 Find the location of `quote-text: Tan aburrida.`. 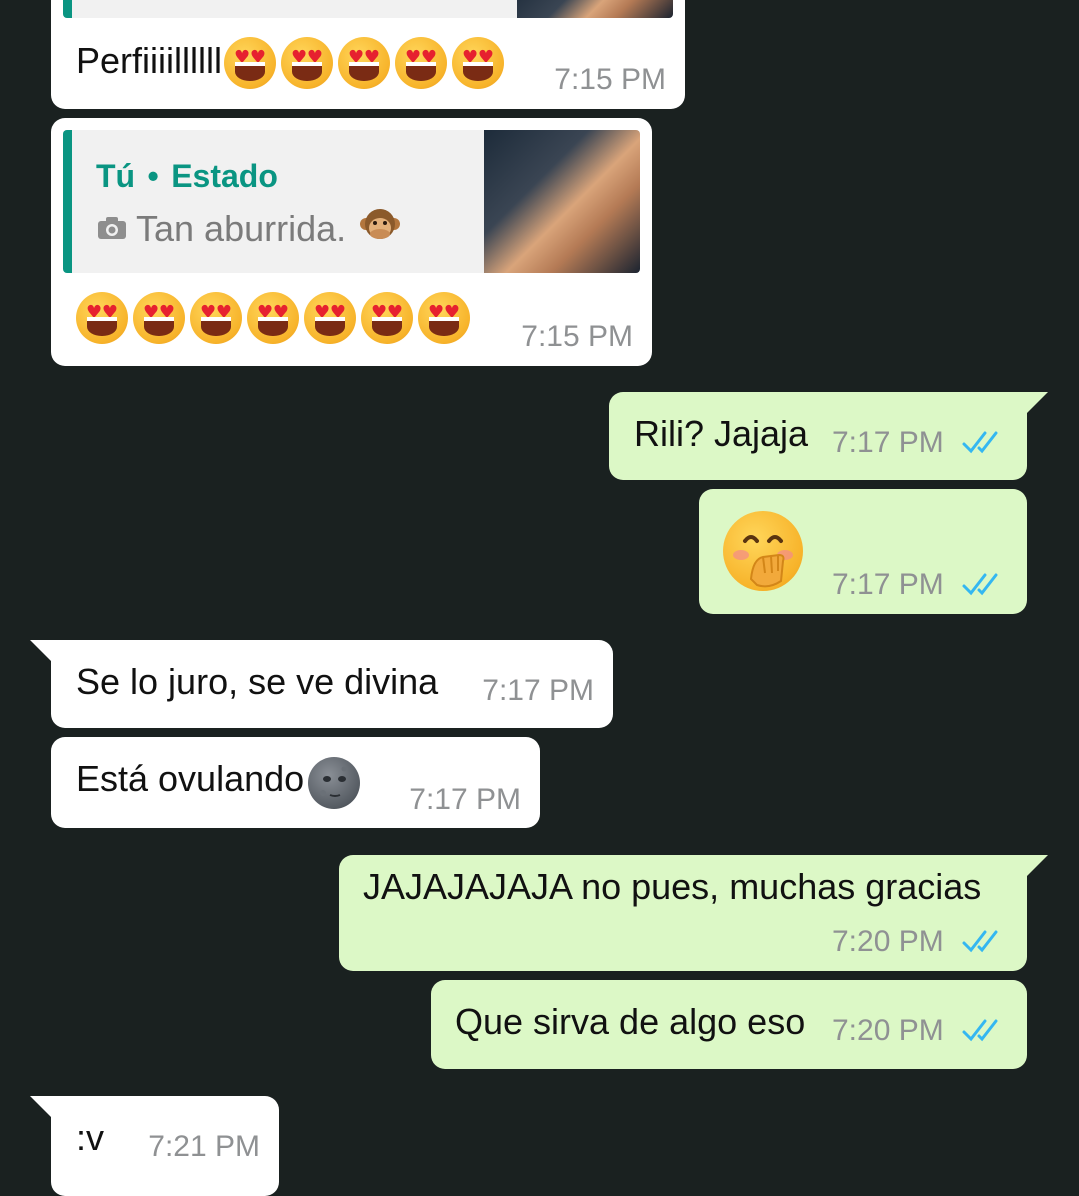

quote-text: Tan aburrida. is located at coordinates (241, 228).